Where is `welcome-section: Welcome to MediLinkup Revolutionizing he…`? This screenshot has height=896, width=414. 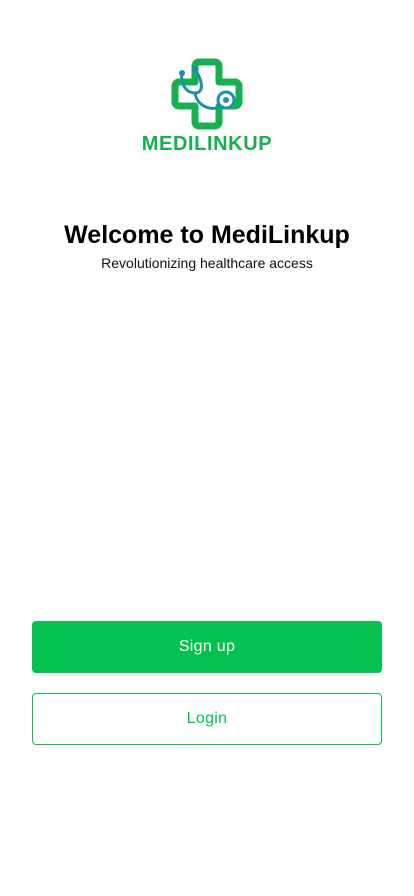
welcome-section: Welcome to MediLinkup Revolutionizing he… is located at coordinates (207, 246).